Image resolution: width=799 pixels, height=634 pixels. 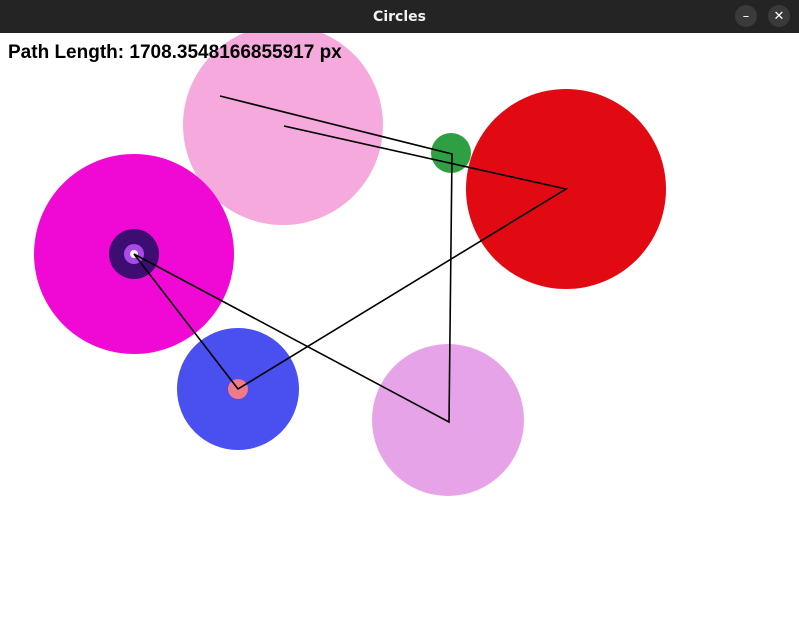 I want to click on window-title: Circles, so click(x=399, y=16).